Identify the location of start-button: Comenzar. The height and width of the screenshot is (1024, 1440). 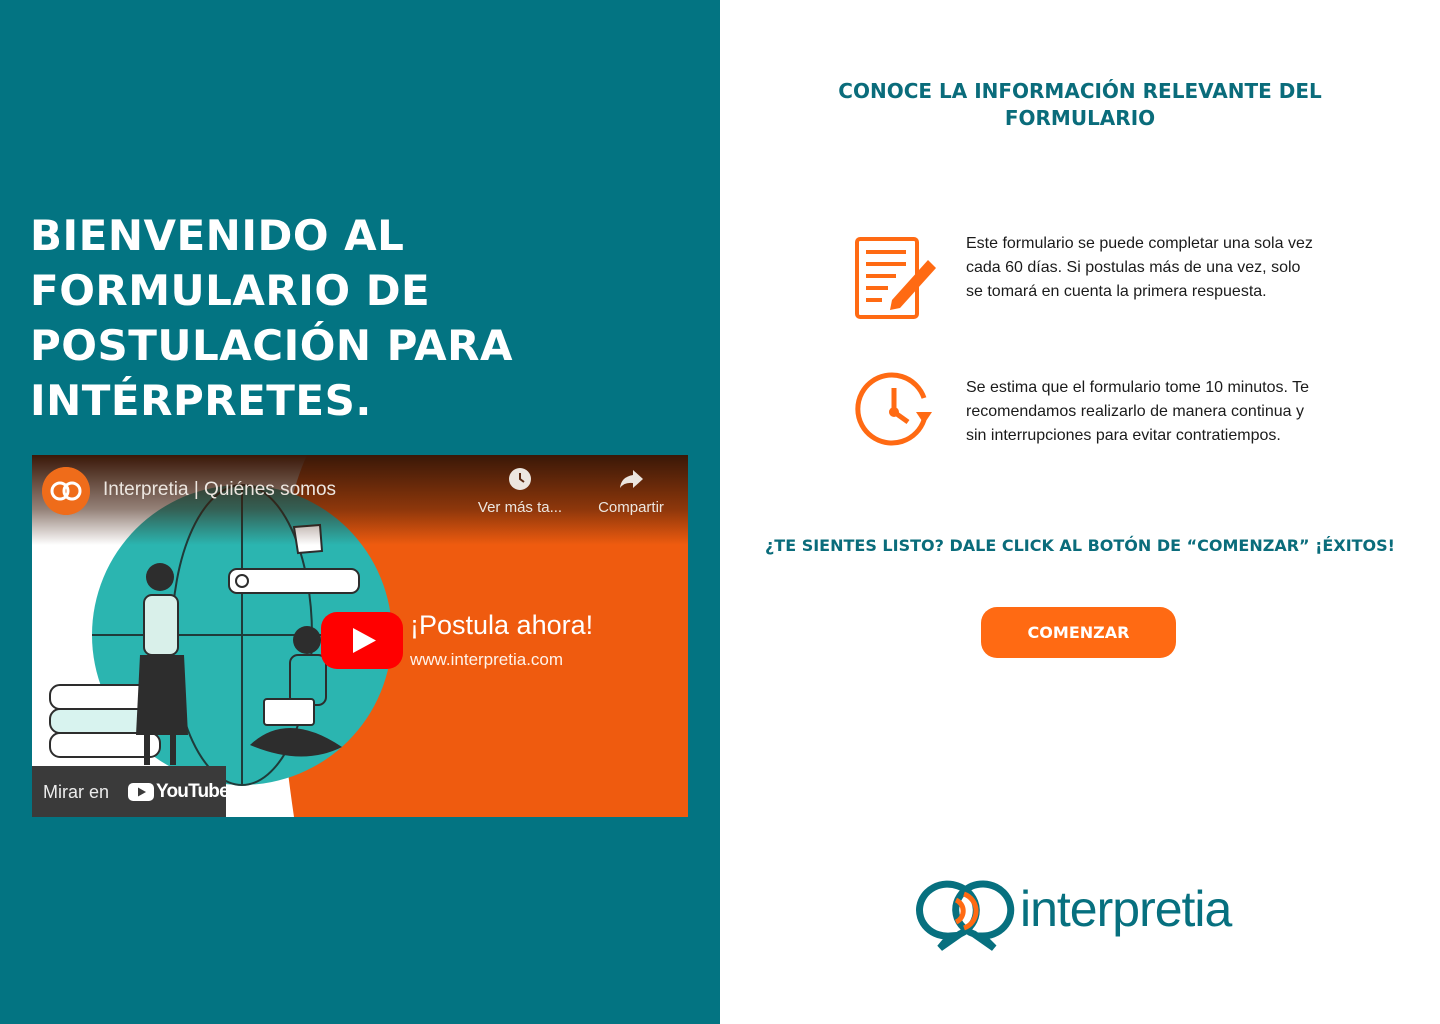
(1078, 632).